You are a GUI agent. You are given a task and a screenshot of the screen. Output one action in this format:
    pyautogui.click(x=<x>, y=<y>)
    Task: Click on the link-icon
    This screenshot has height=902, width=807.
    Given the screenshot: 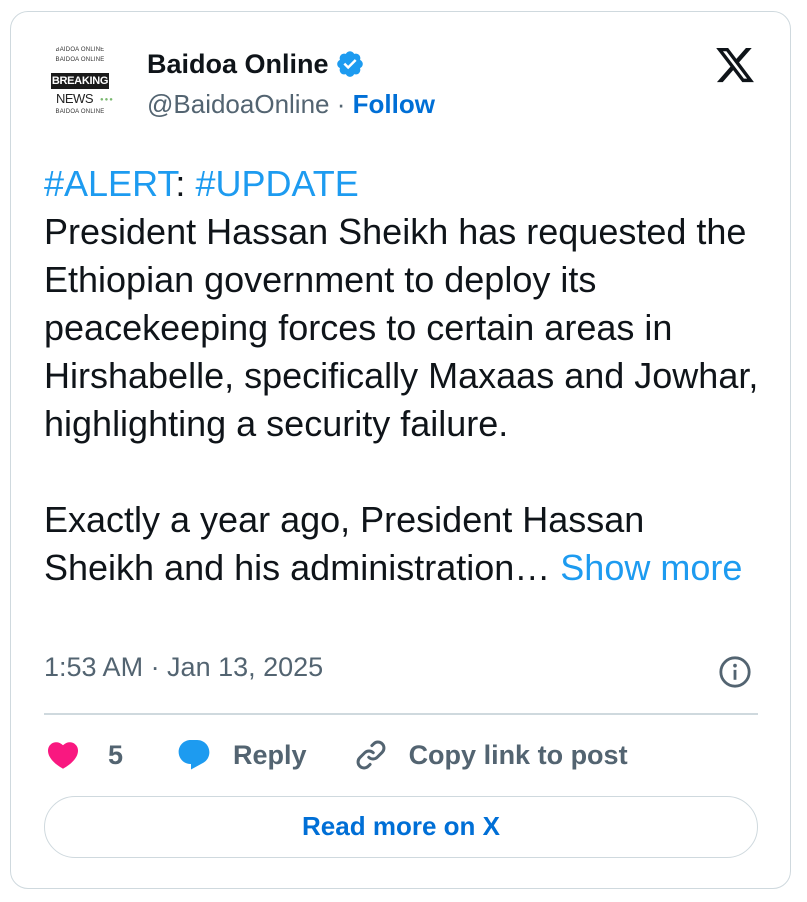 What is the action you would take?
    pyautogui.click(x=370, y=755)
    